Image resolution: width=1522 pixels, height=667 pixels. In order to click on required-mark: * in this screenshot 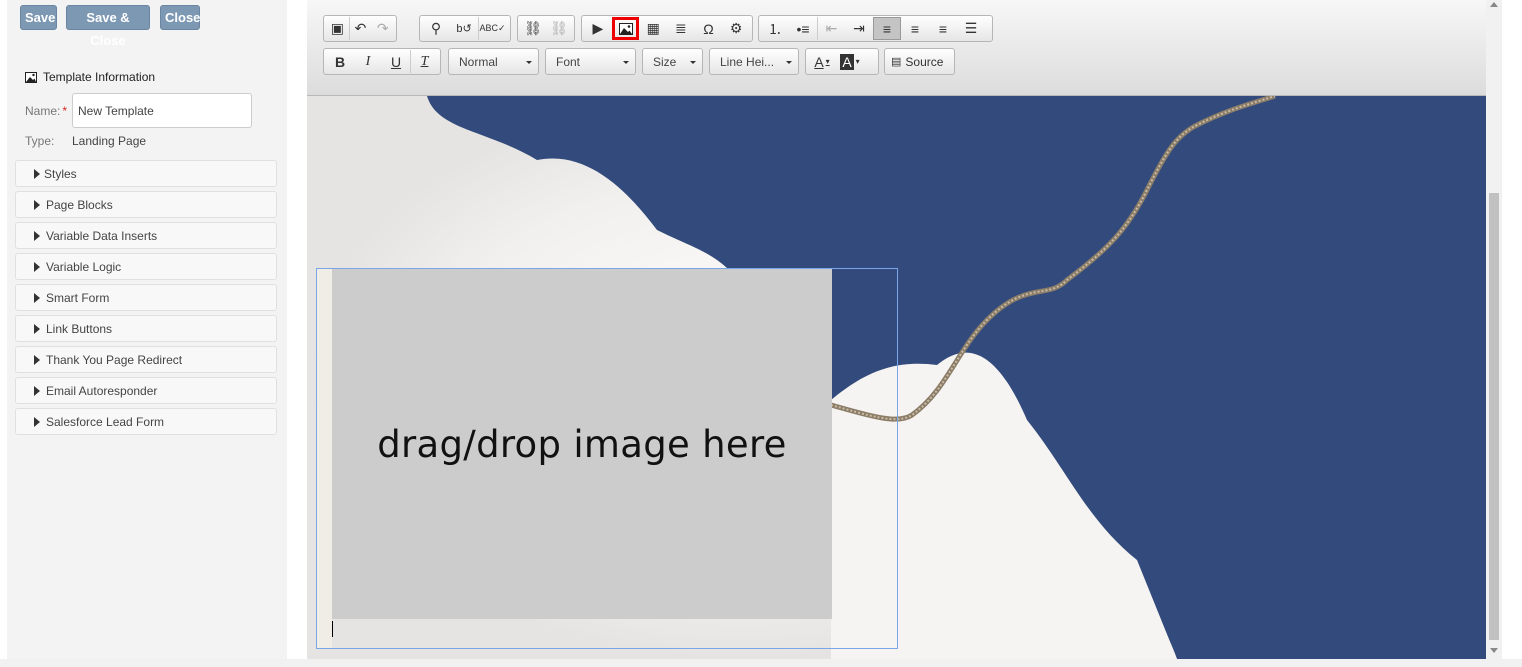, I will do `click(65, 111)`.